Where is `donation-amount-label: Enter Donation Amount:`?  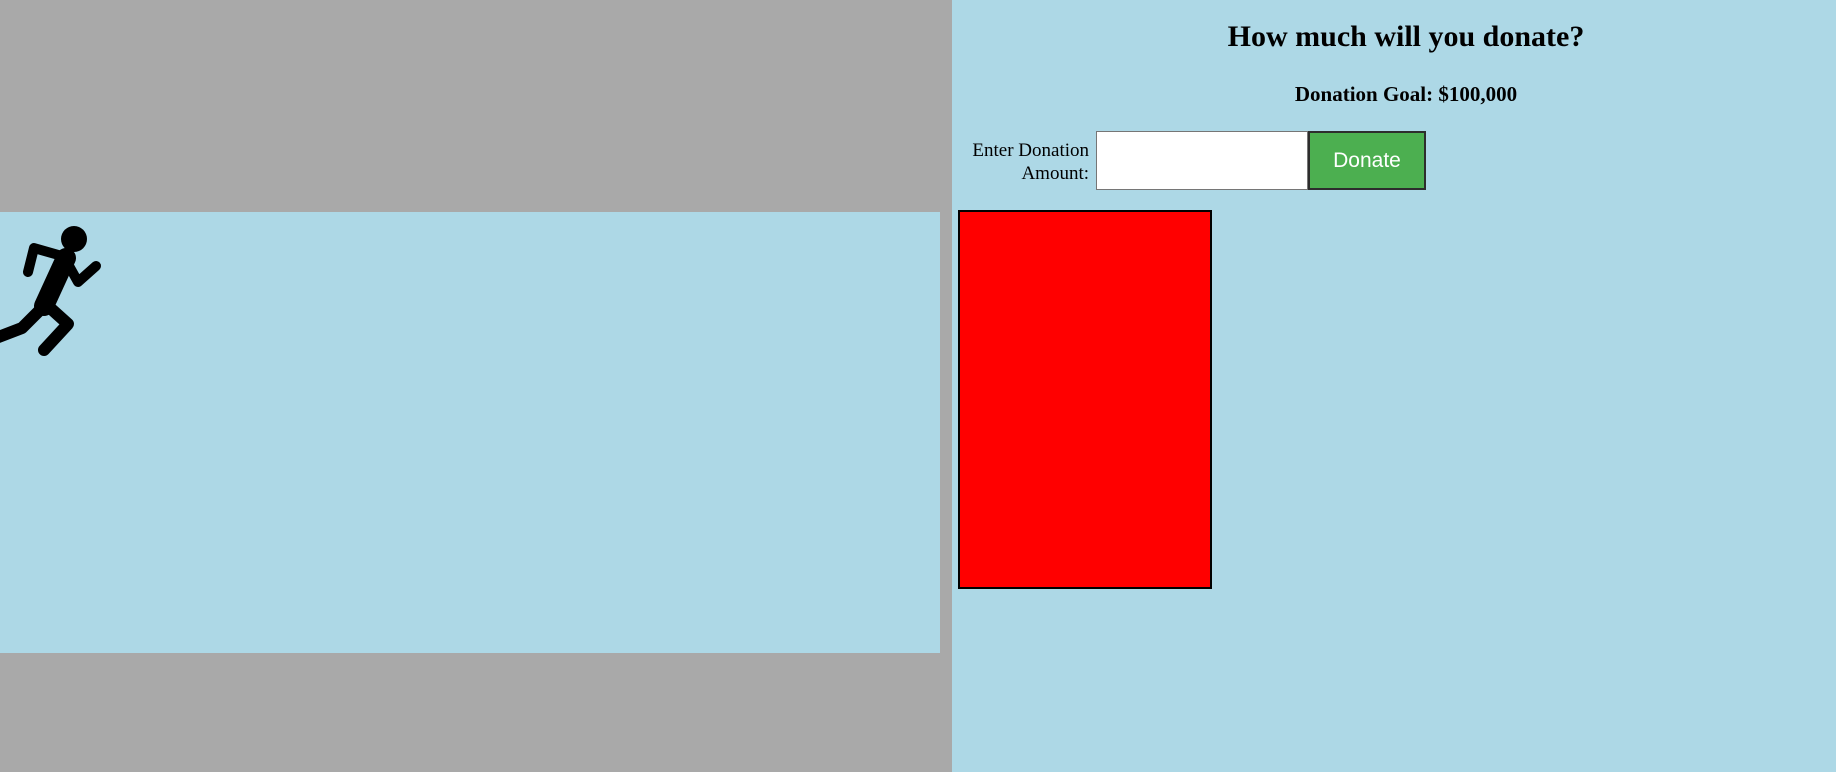 donation-amount-label: Enter Donation Amount: is located at coordinates (1030, 162).